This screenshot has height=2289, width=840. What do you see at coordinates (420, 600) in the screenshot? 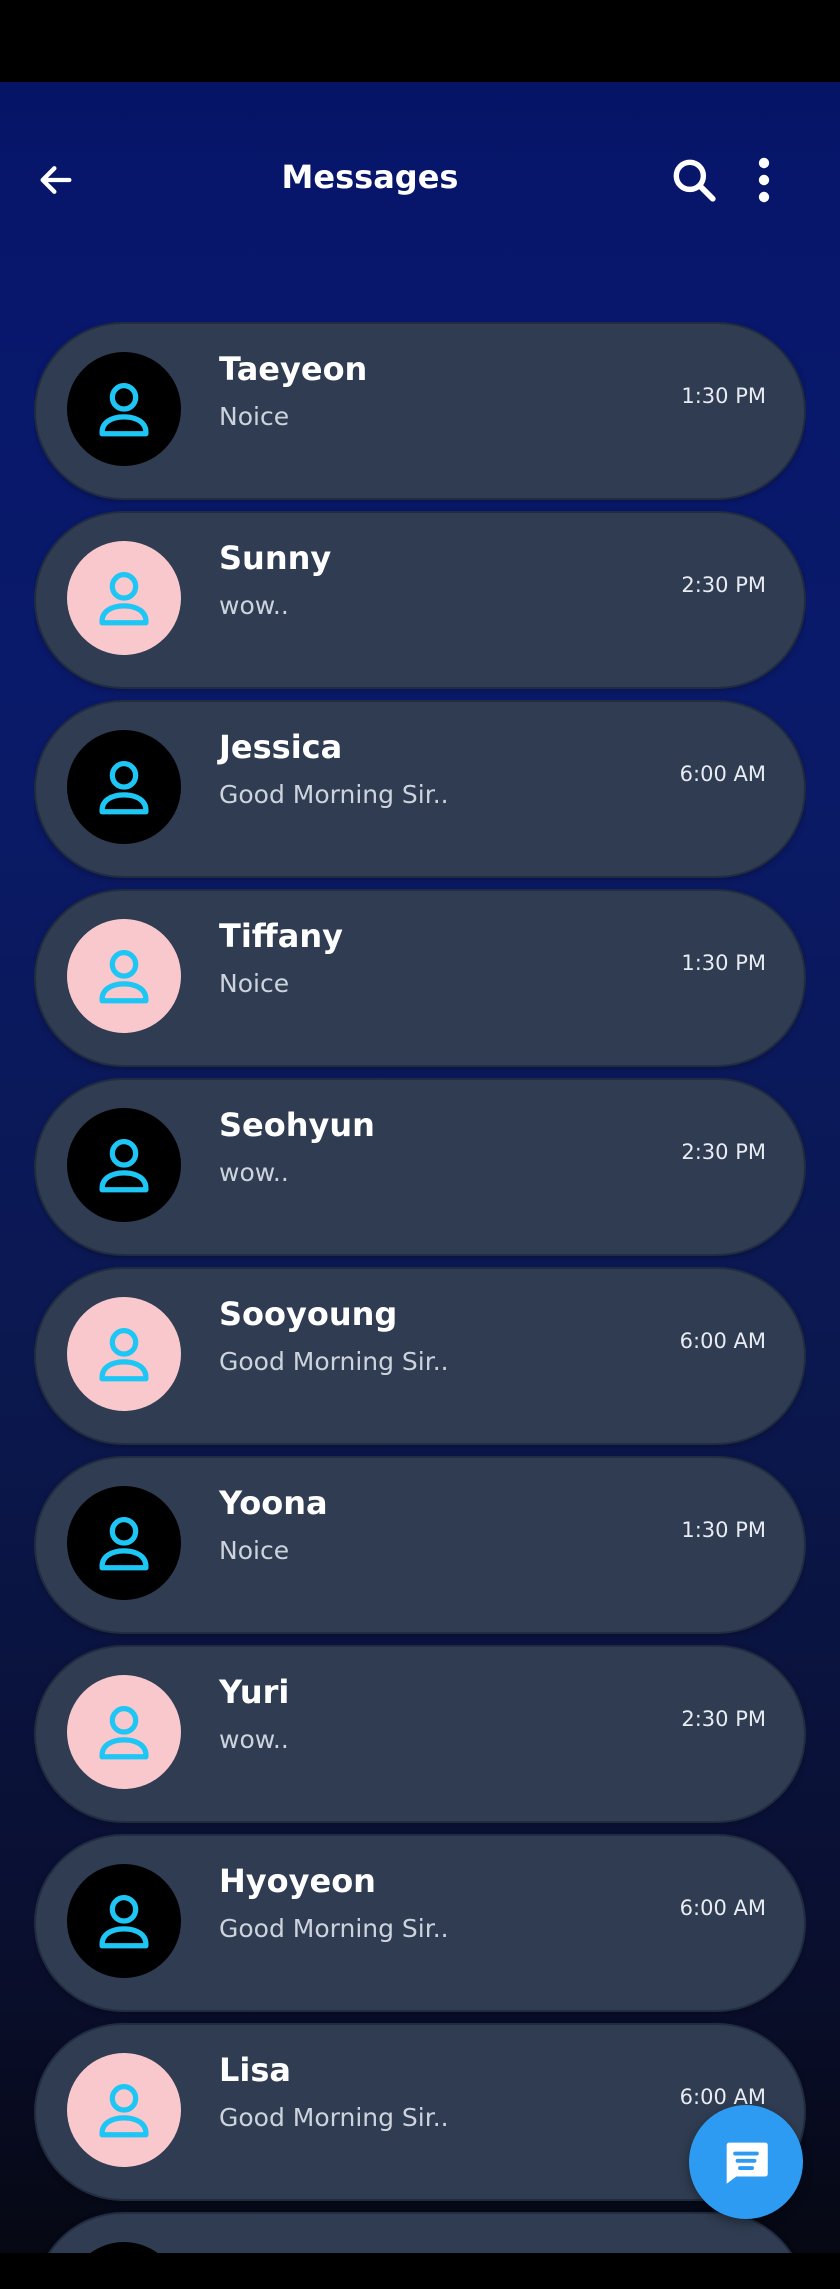
I see `conversation-item: Sunny wow.. 2:30 PM` at bounding box center [420, 600].